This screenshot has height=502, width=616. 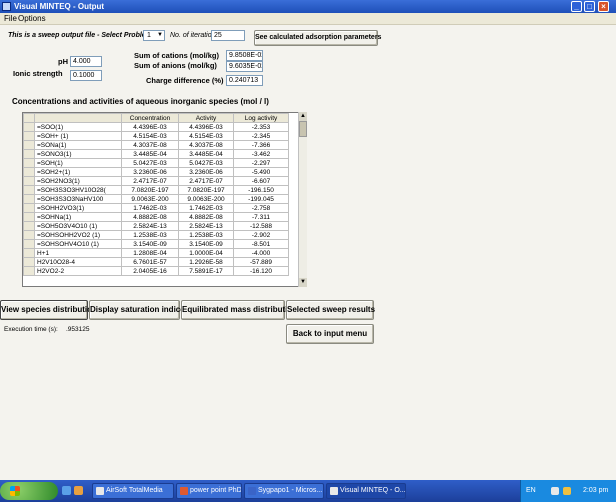 What do you see at coordinates (66, 490) in the screenshot?
I see `quicklaunch-browser-icon` at bounding box center [66, 490].